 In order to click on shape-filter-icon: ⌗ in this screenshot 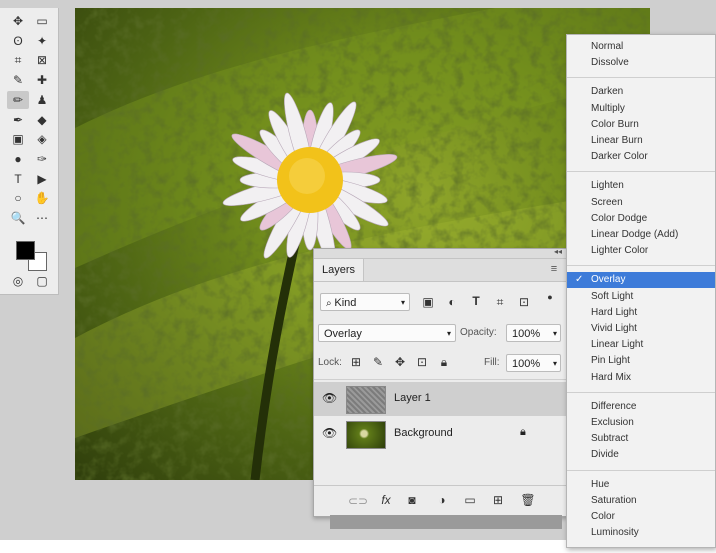, I will do `click(500, 302)`.